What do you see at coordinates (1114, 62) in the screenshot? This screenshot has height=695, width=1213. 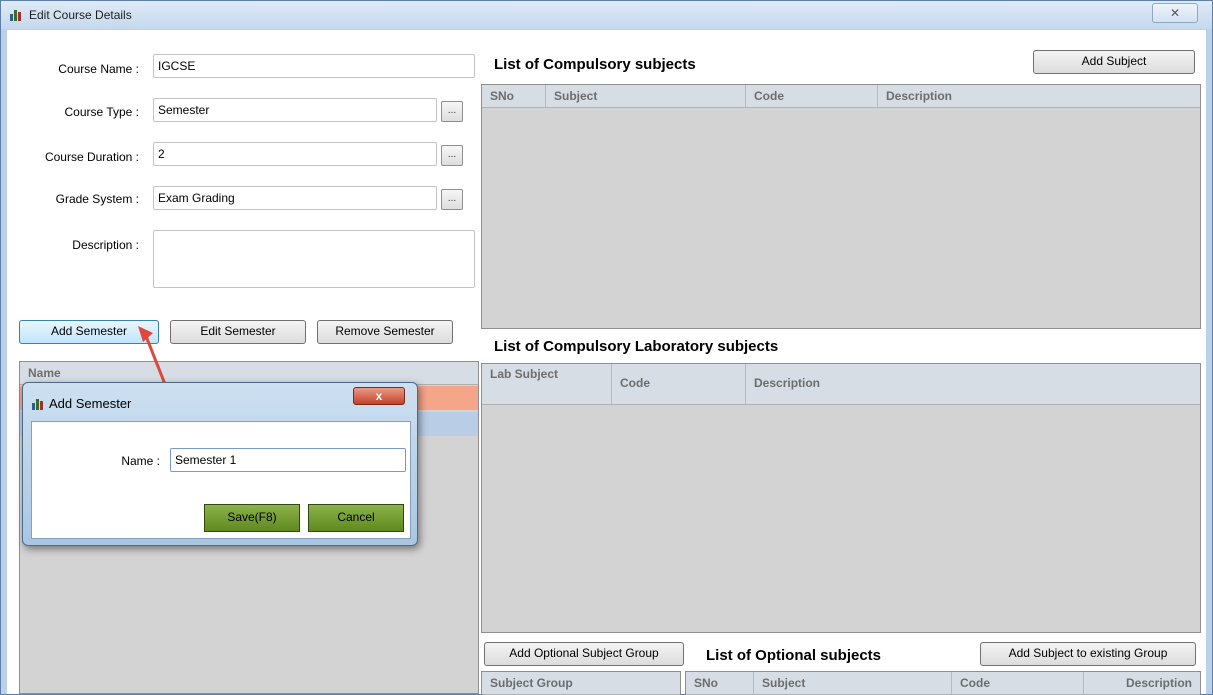 I see `add-subject-button: Add Subject` at bounding box center [1114, 62].